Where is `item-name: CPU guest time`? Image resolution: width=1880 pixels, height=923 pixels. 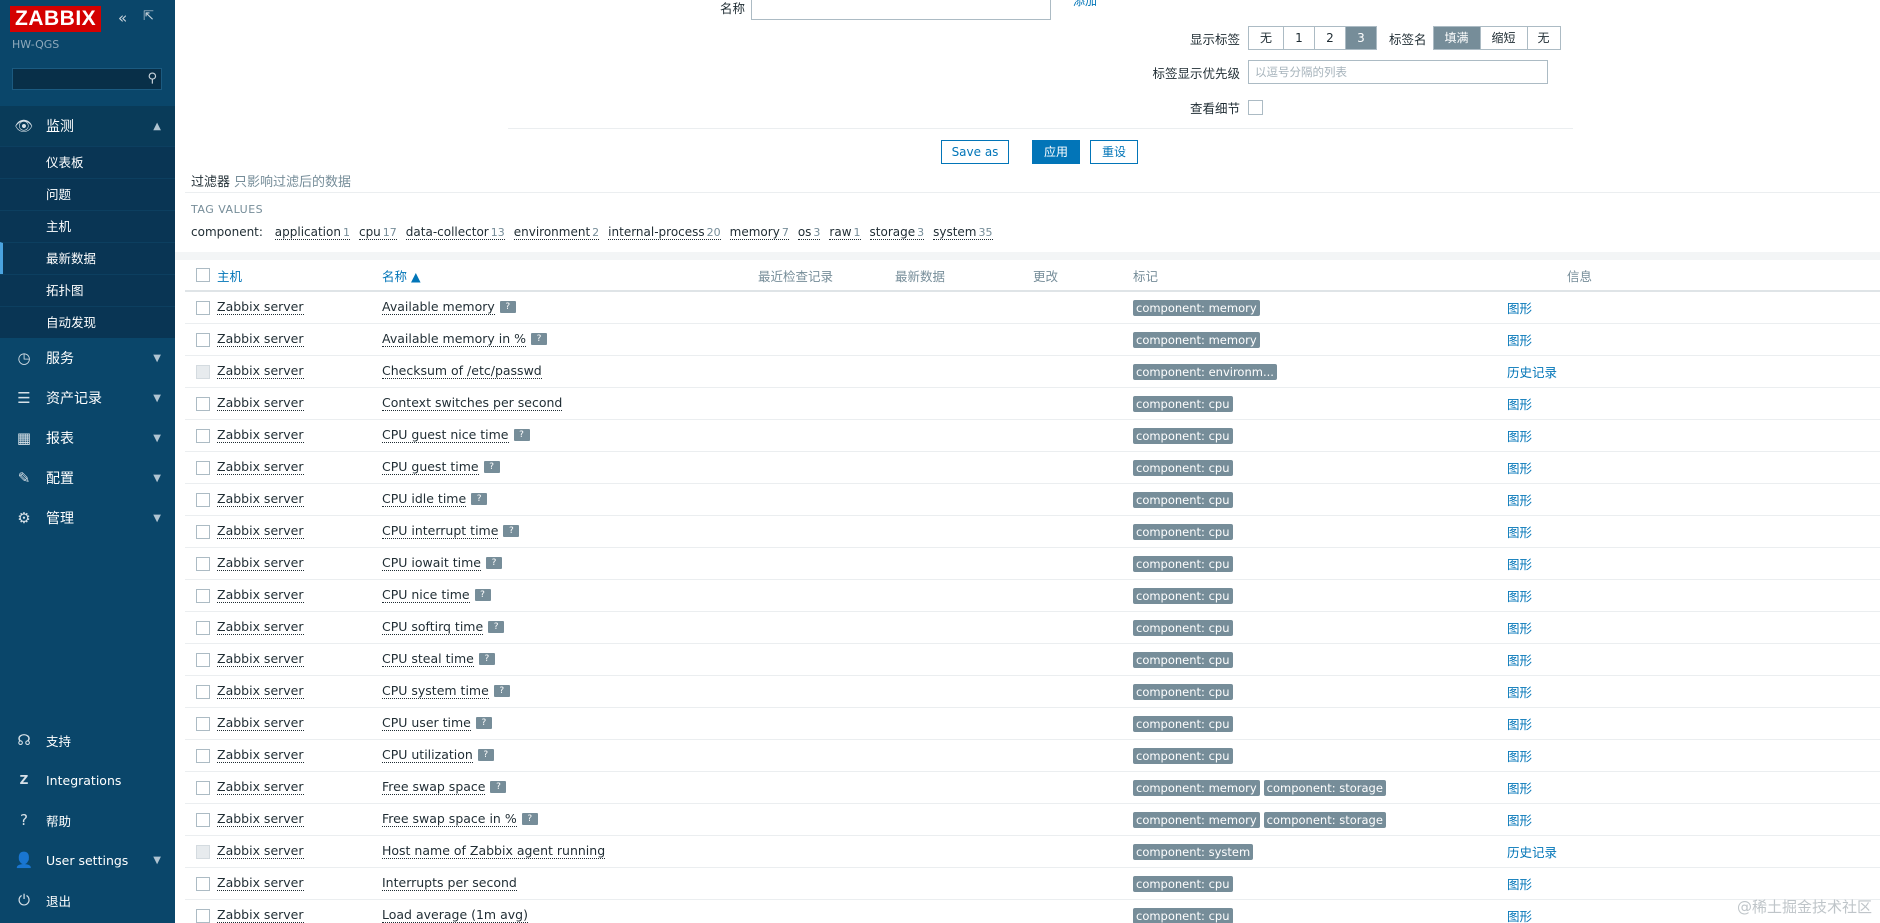
item-name: CPU guest time is located at coordinates (430, 467).